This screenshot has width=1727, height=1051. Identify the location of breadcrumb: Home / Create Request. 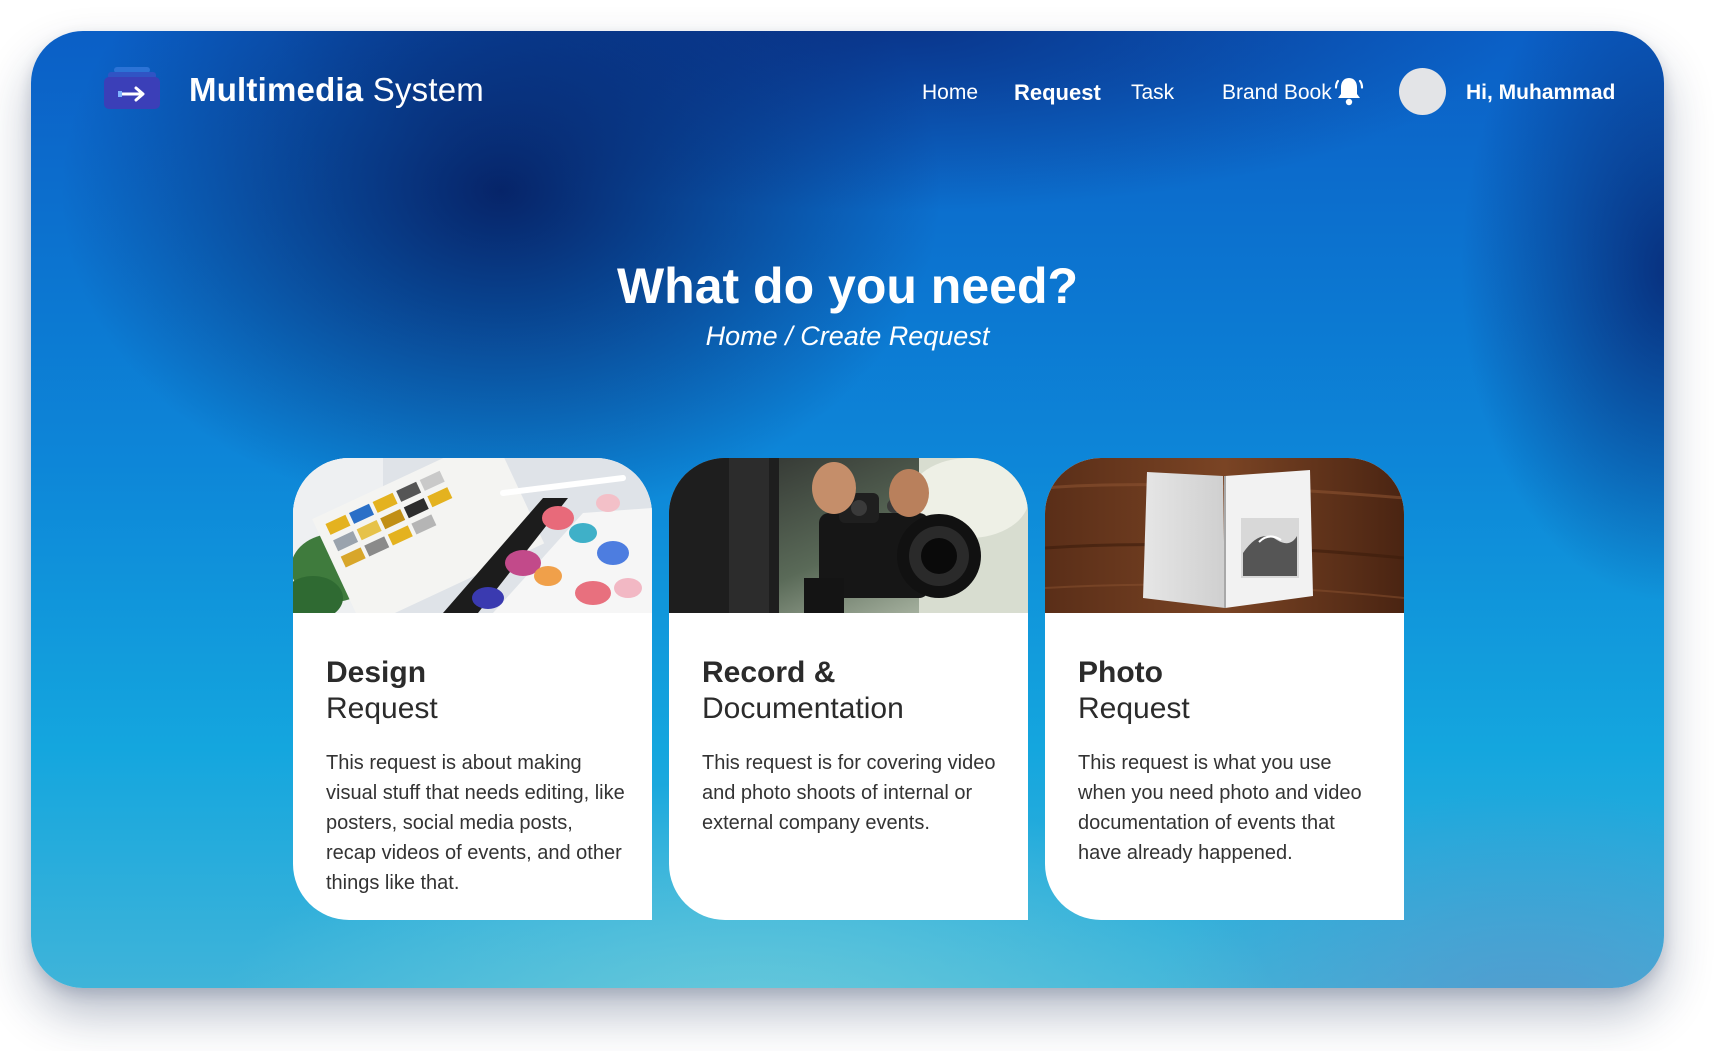
(847, 336).